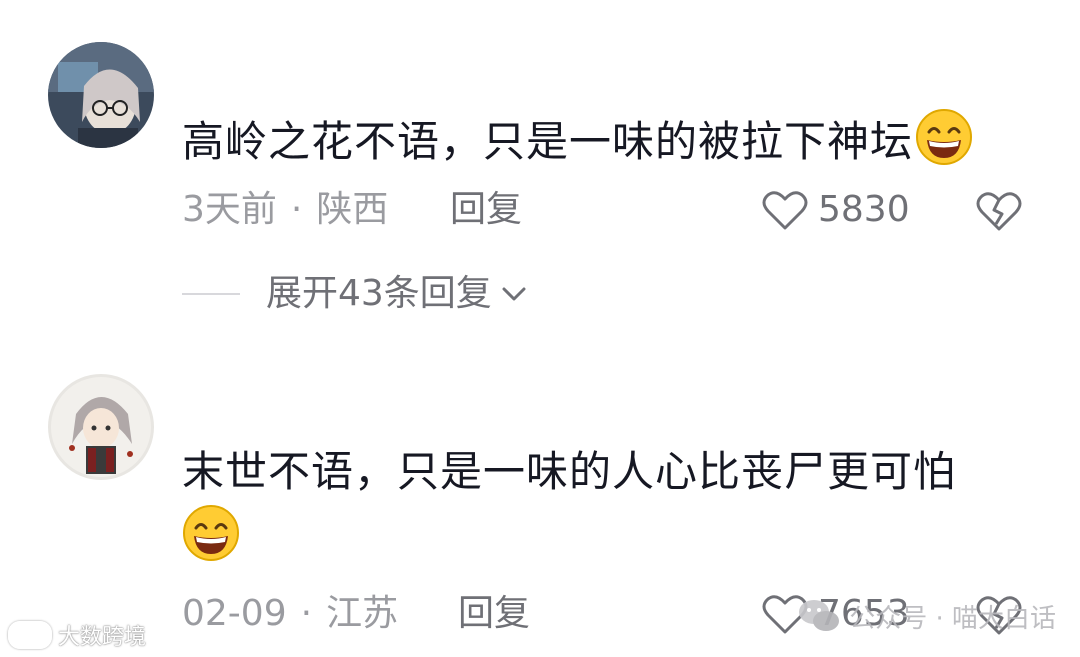  Describe the element at coordinates (952, 618) in the screenshot. I see `watermark-right-text: 公众号 · 喵大白话` at that location.